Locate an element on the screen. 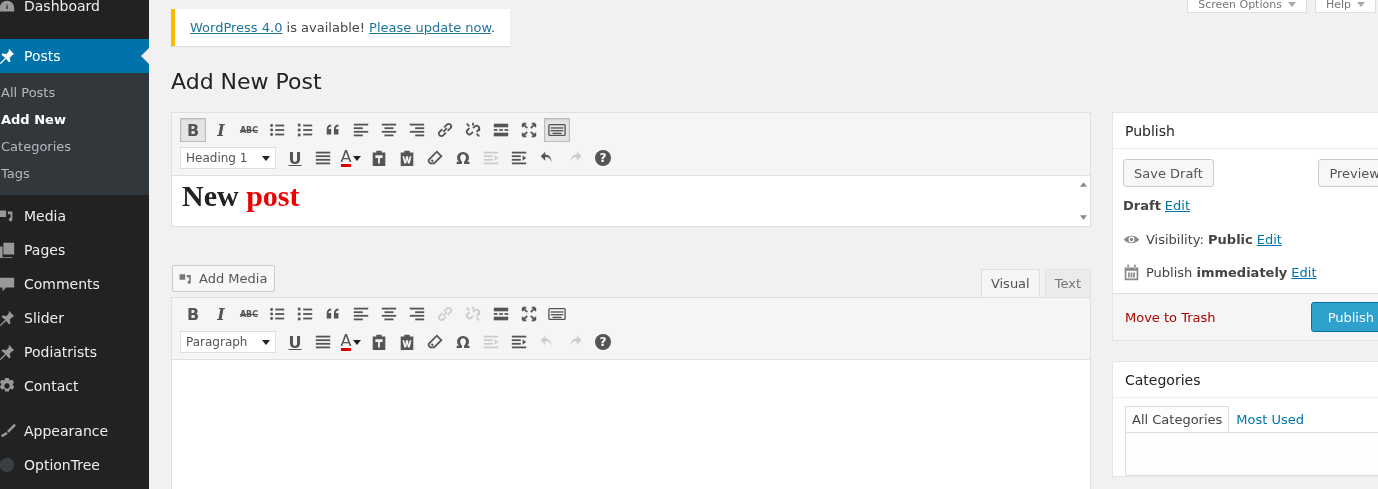 Image resolution: width=1378 pixels, height=489 pixels. scroll-up-icon is located at coordinates (1083, 184).